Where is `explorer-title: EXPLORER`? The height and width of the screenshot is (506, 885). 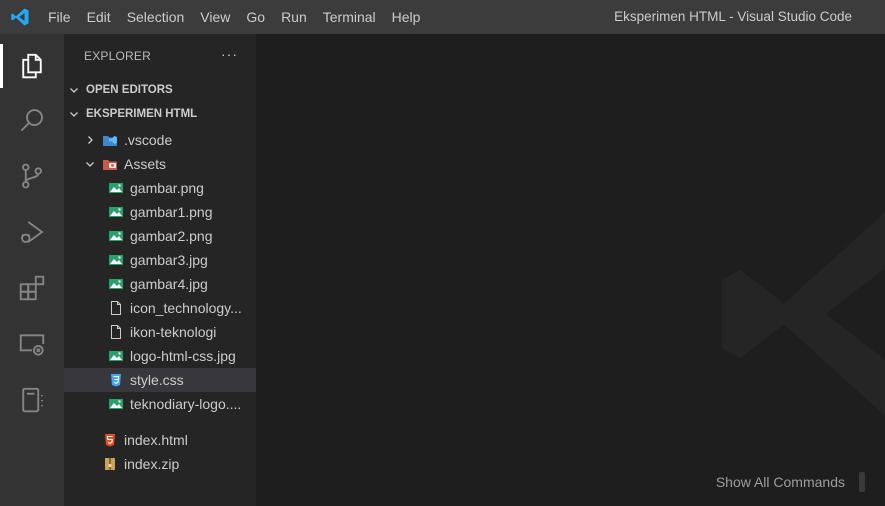 explorer-title: EXPLORER is located at coordinates (117, 56).